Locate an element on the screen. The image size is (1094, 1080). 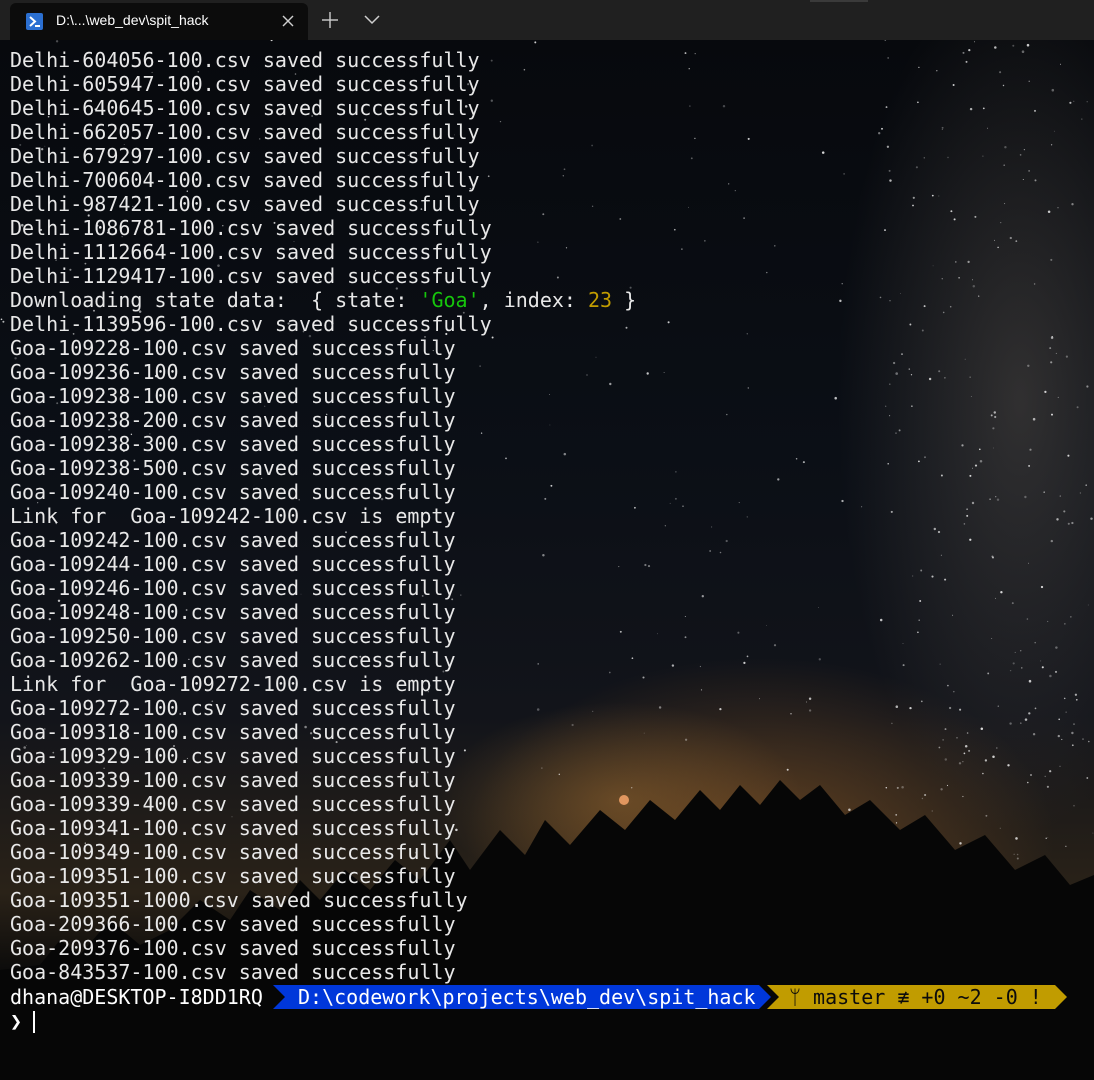
output-line: Delhi-604056-100.csv saved successfully is located at coordinates (245, 60).